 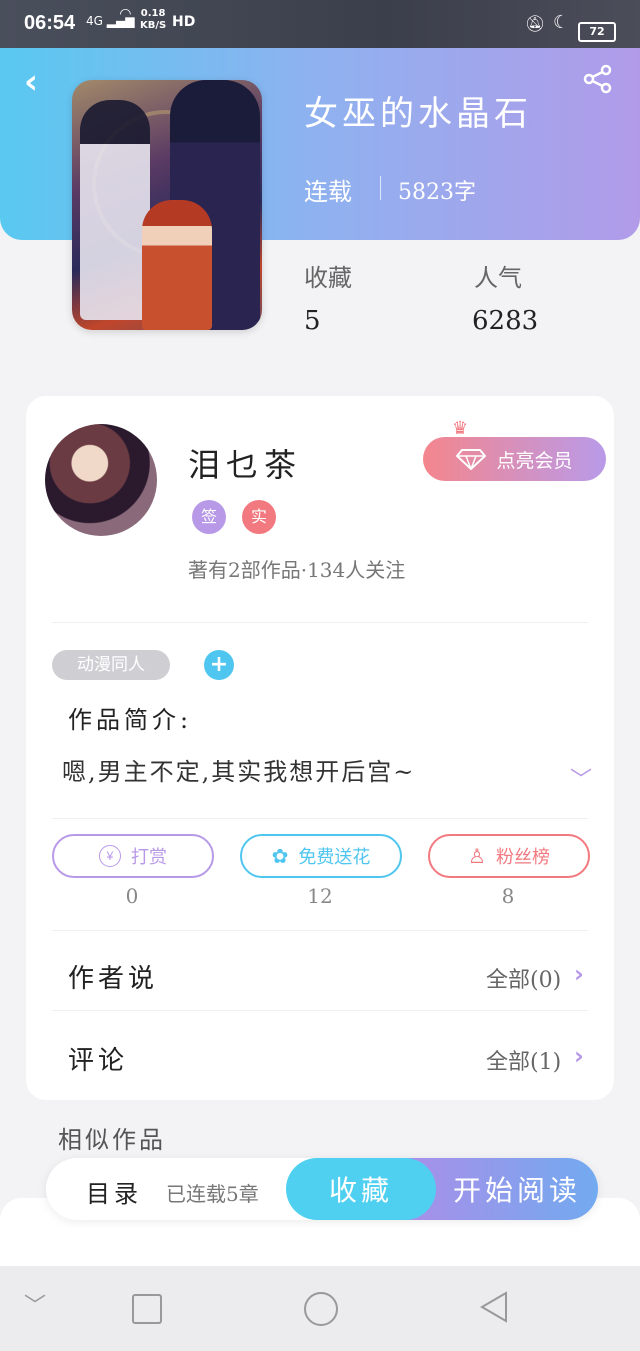 What do you see at coordinates (508, 896) in the screenshot?
I see `fan-count: 8` at bounding box center [508, 896].